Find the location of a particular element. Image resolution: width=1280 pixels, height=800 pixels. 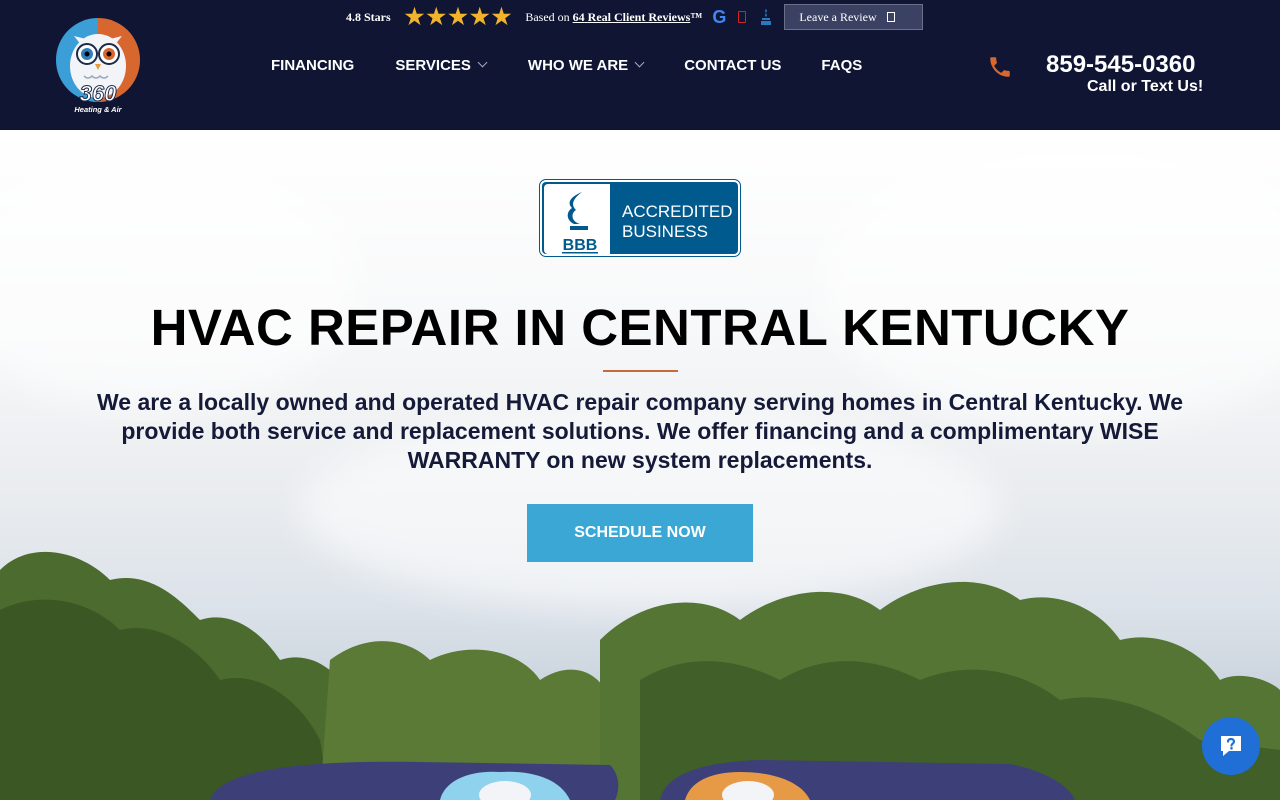

review-count: 64 is located at coordinates (578, 16).